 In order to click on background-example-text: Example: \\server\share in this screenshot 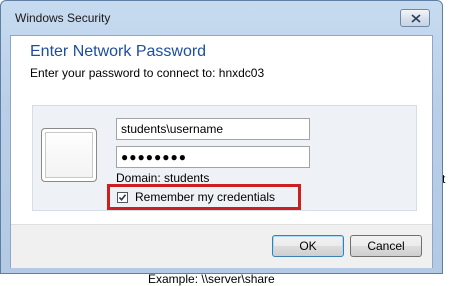, I will do `click(211, 279)`.